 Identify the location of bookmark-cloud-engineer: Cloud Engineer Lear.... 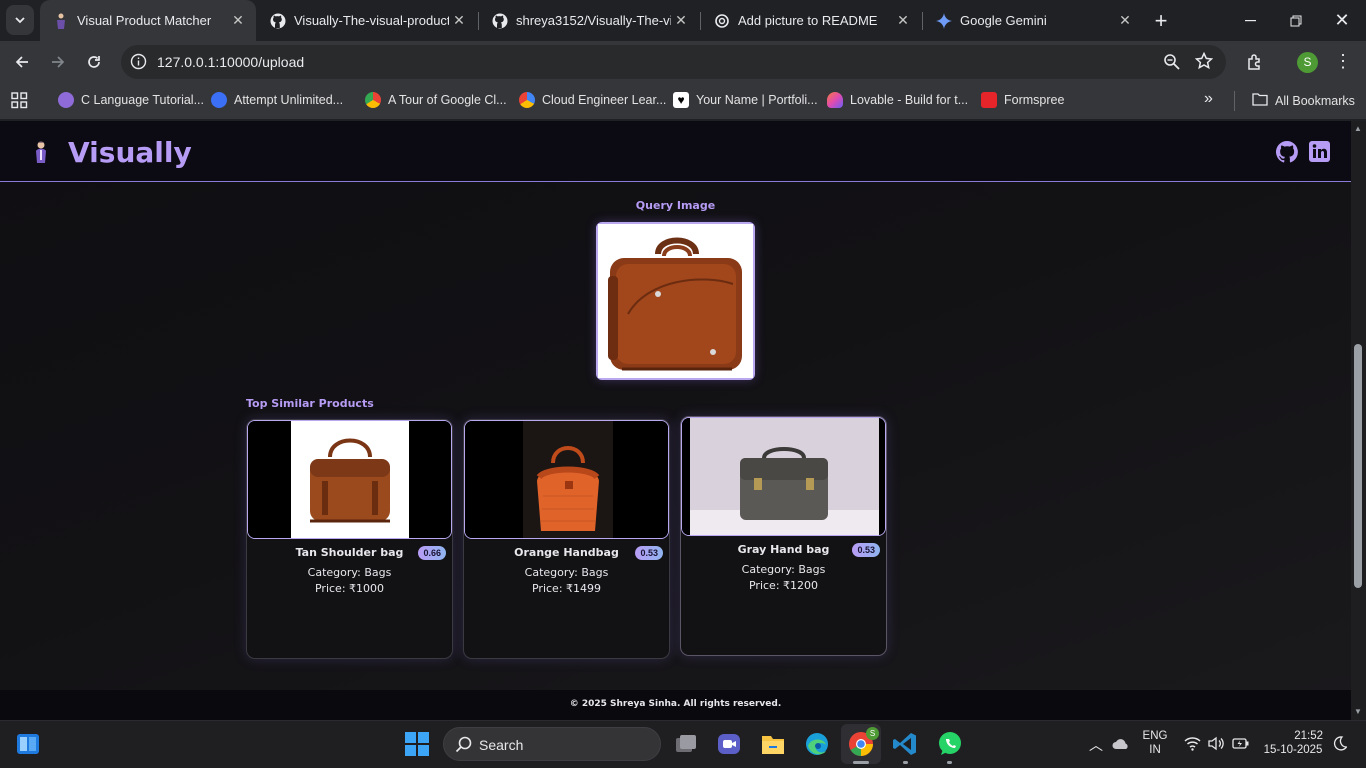
(592, 100).